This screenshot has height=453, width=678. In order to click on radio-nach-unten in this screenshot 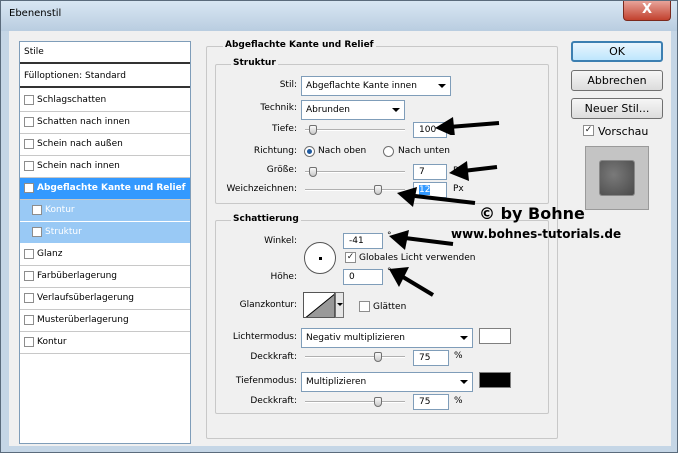, I will do `click(388, 151)`.